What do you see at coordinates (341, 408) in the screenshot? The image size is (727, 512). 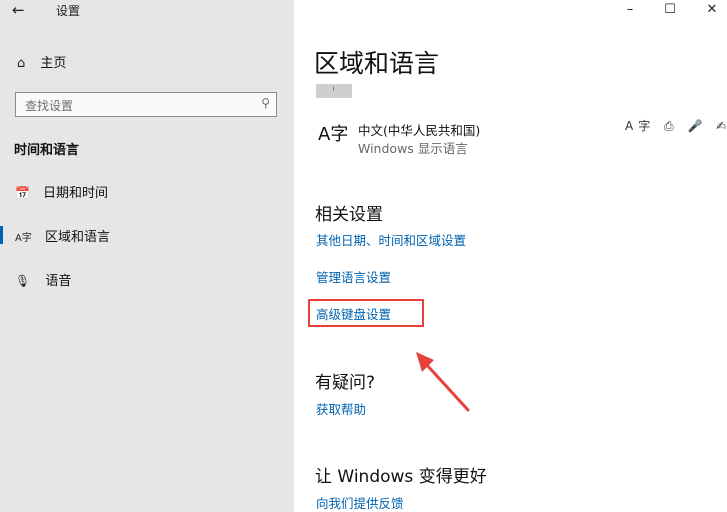 I see `get-help-link: 获取帮助` at bounding box center [341, 408].